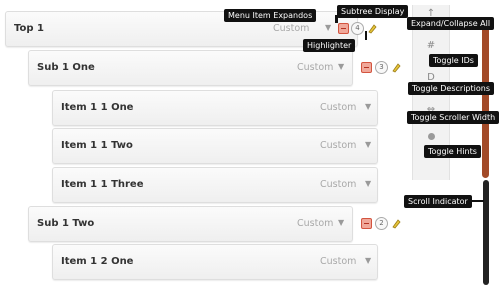 The width and height of the screenshot is (500, 285). Describe the element at coordinates (451, 23) in the screenshot. I see `callout-expand-collapse-all: Expand/Collapse All` at that location.